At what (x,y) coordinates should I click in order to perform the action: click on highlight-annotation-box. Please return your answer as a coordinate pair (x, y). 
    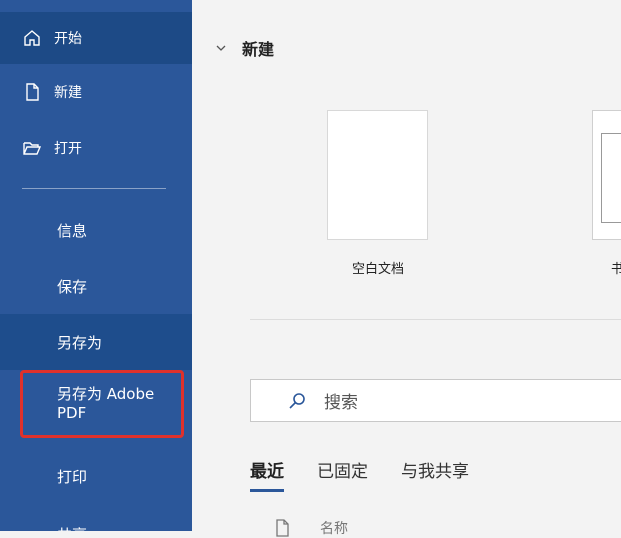
    Looking at the image, I should click on (102, 404).